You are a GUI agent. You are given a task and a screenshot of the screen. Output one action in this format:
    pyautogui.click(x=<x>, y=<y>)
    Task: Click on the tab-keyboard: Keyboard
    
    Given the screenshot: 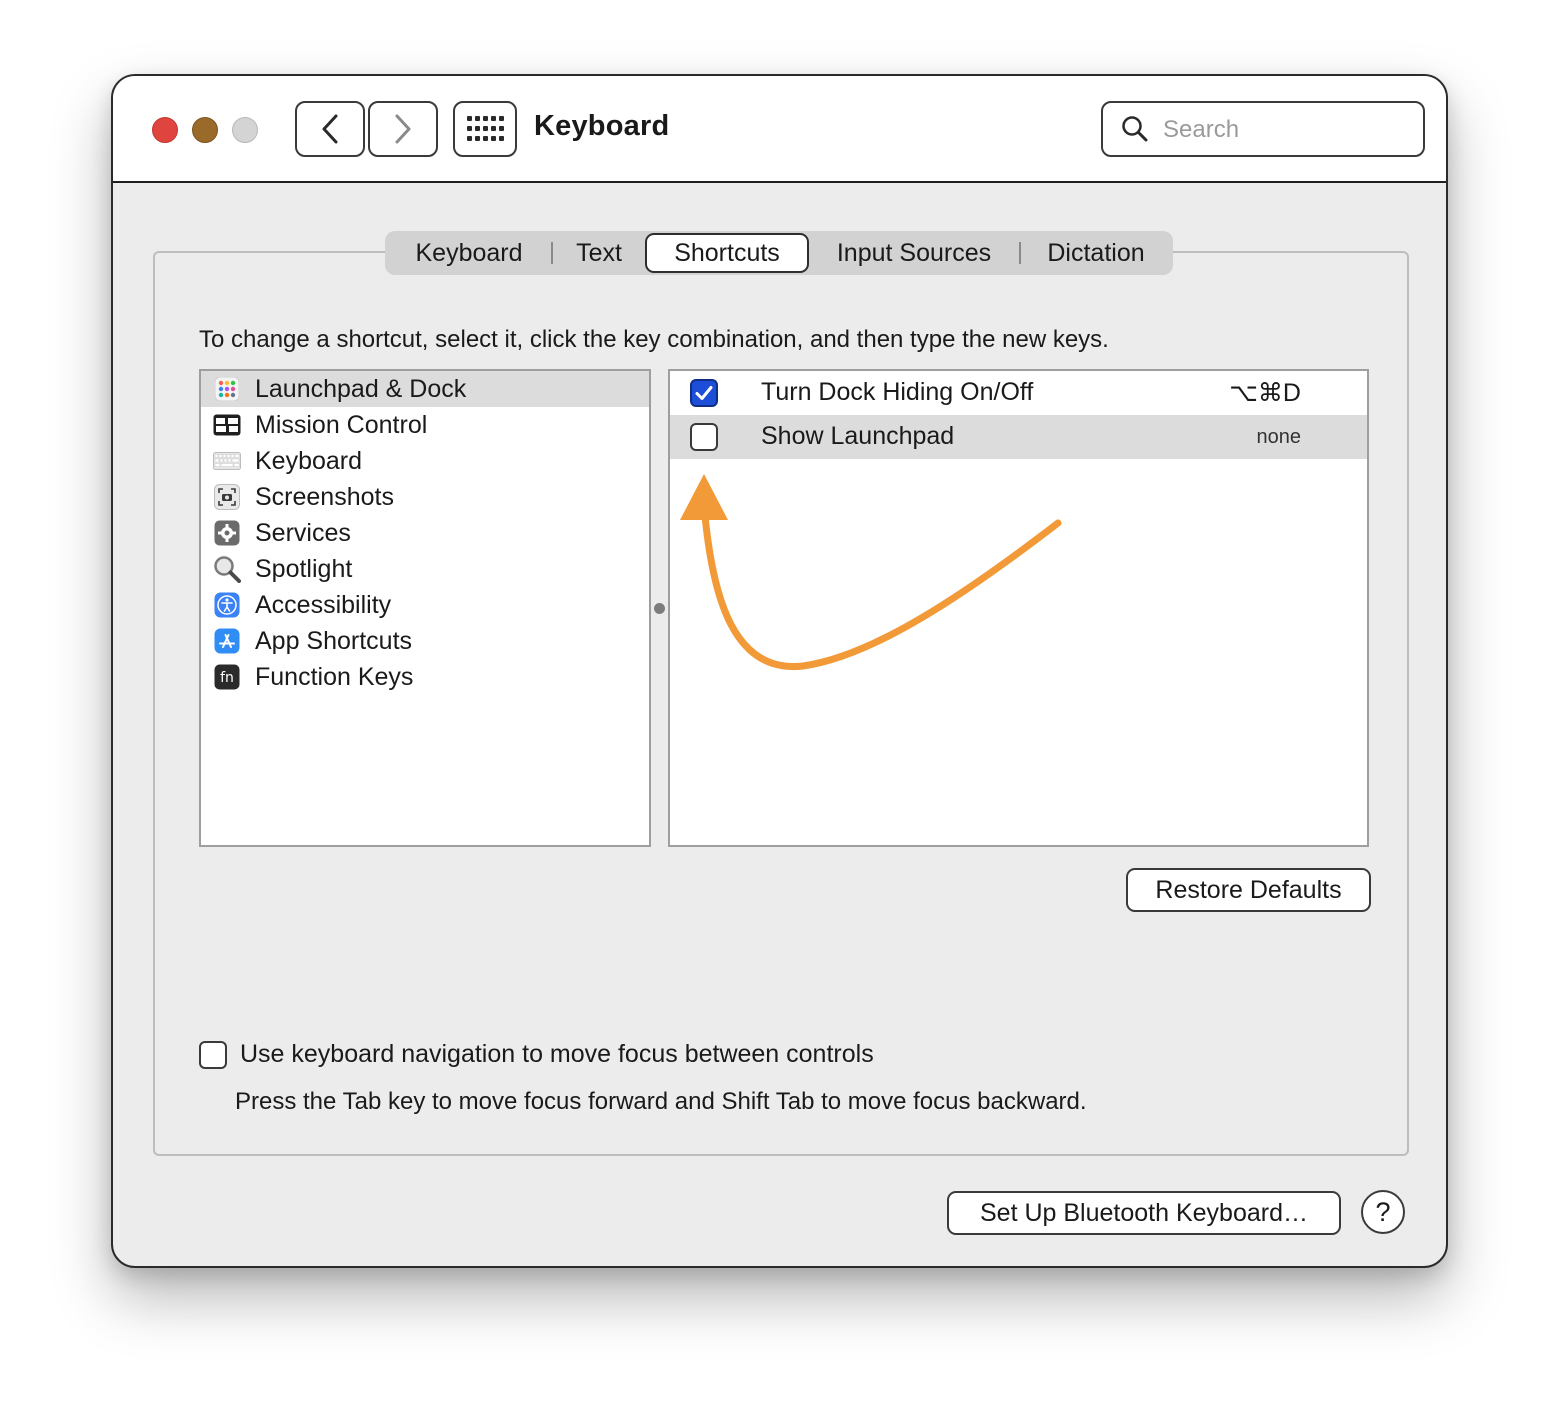 What is the action you would take?
    pyautogui.click(x=469, y=253)
    